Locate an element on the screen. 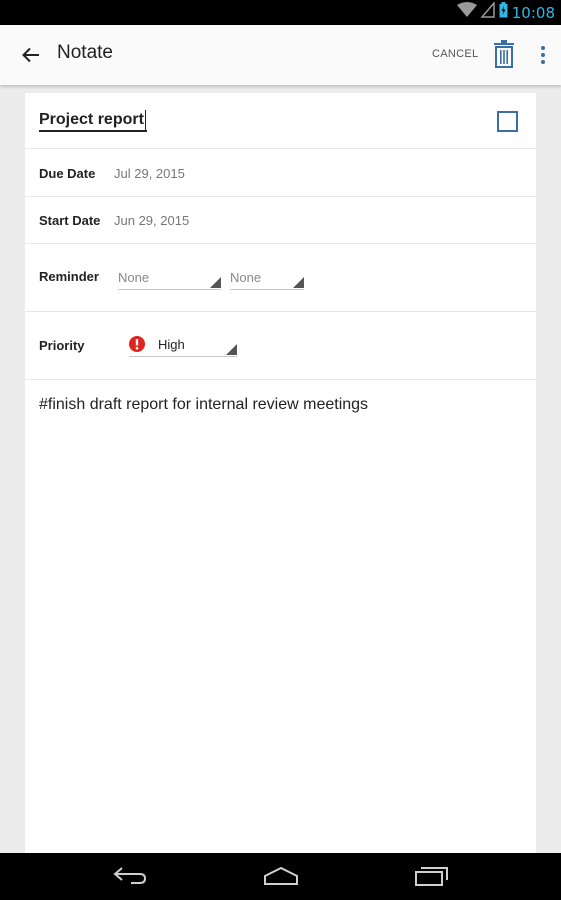 This screenshot has width=561, height=900. reminder-spinner-1-value: None is located at coordinates (134, 277).